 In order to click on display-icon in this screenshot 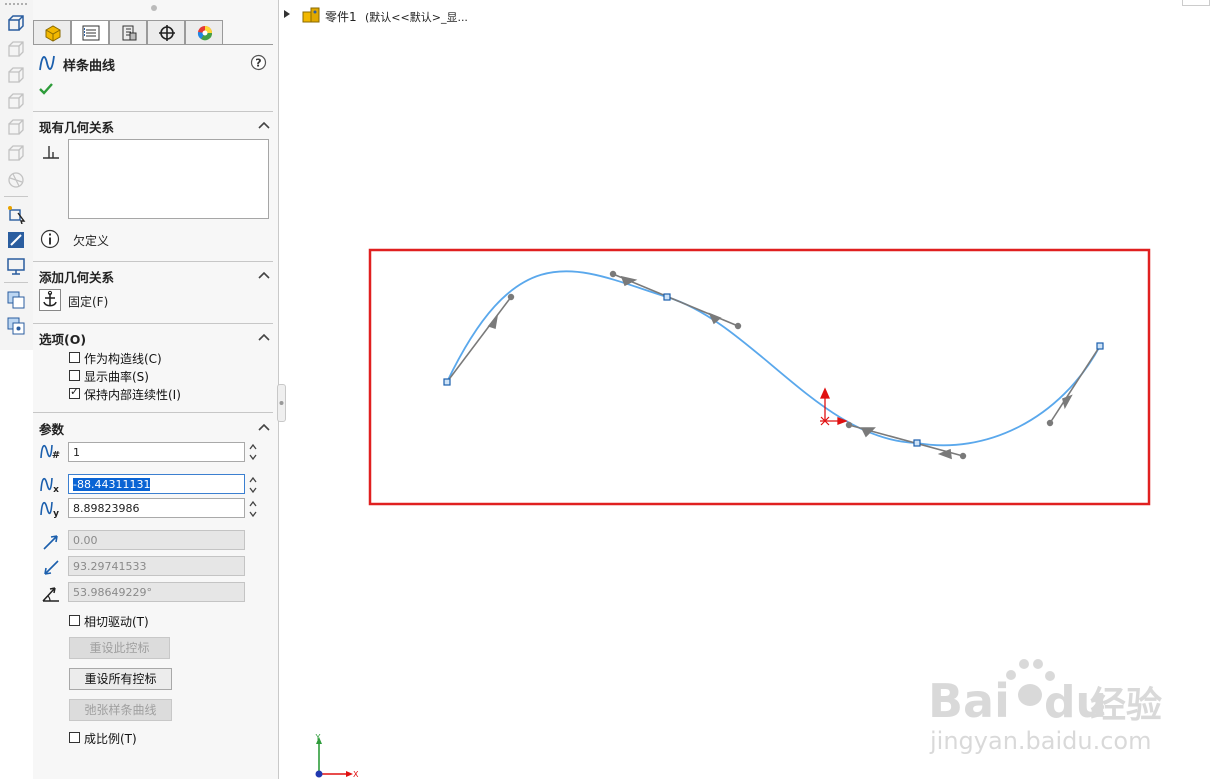, I will do `click(16, 266)`.